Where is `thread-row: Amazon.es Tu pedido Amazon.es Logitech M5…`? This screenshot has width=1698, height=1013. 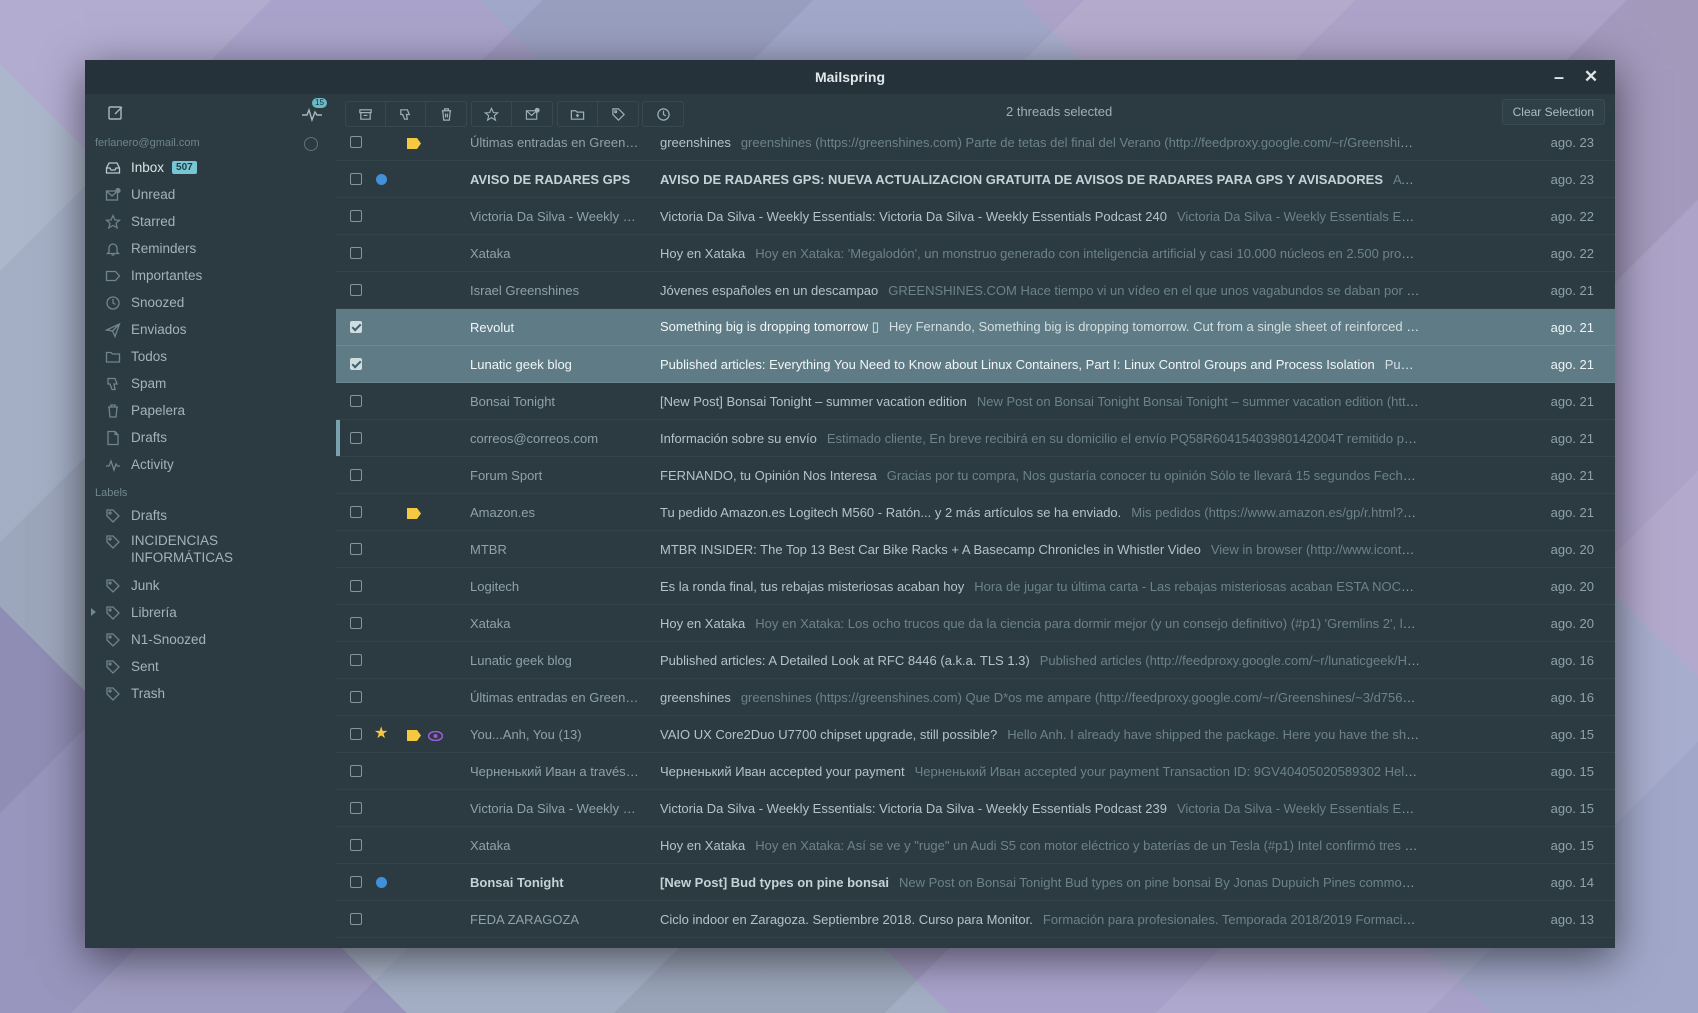 thread-row: Amazon.es Tu pedido Amazon.es Logitech M5… is located at coordinates (975, 512).